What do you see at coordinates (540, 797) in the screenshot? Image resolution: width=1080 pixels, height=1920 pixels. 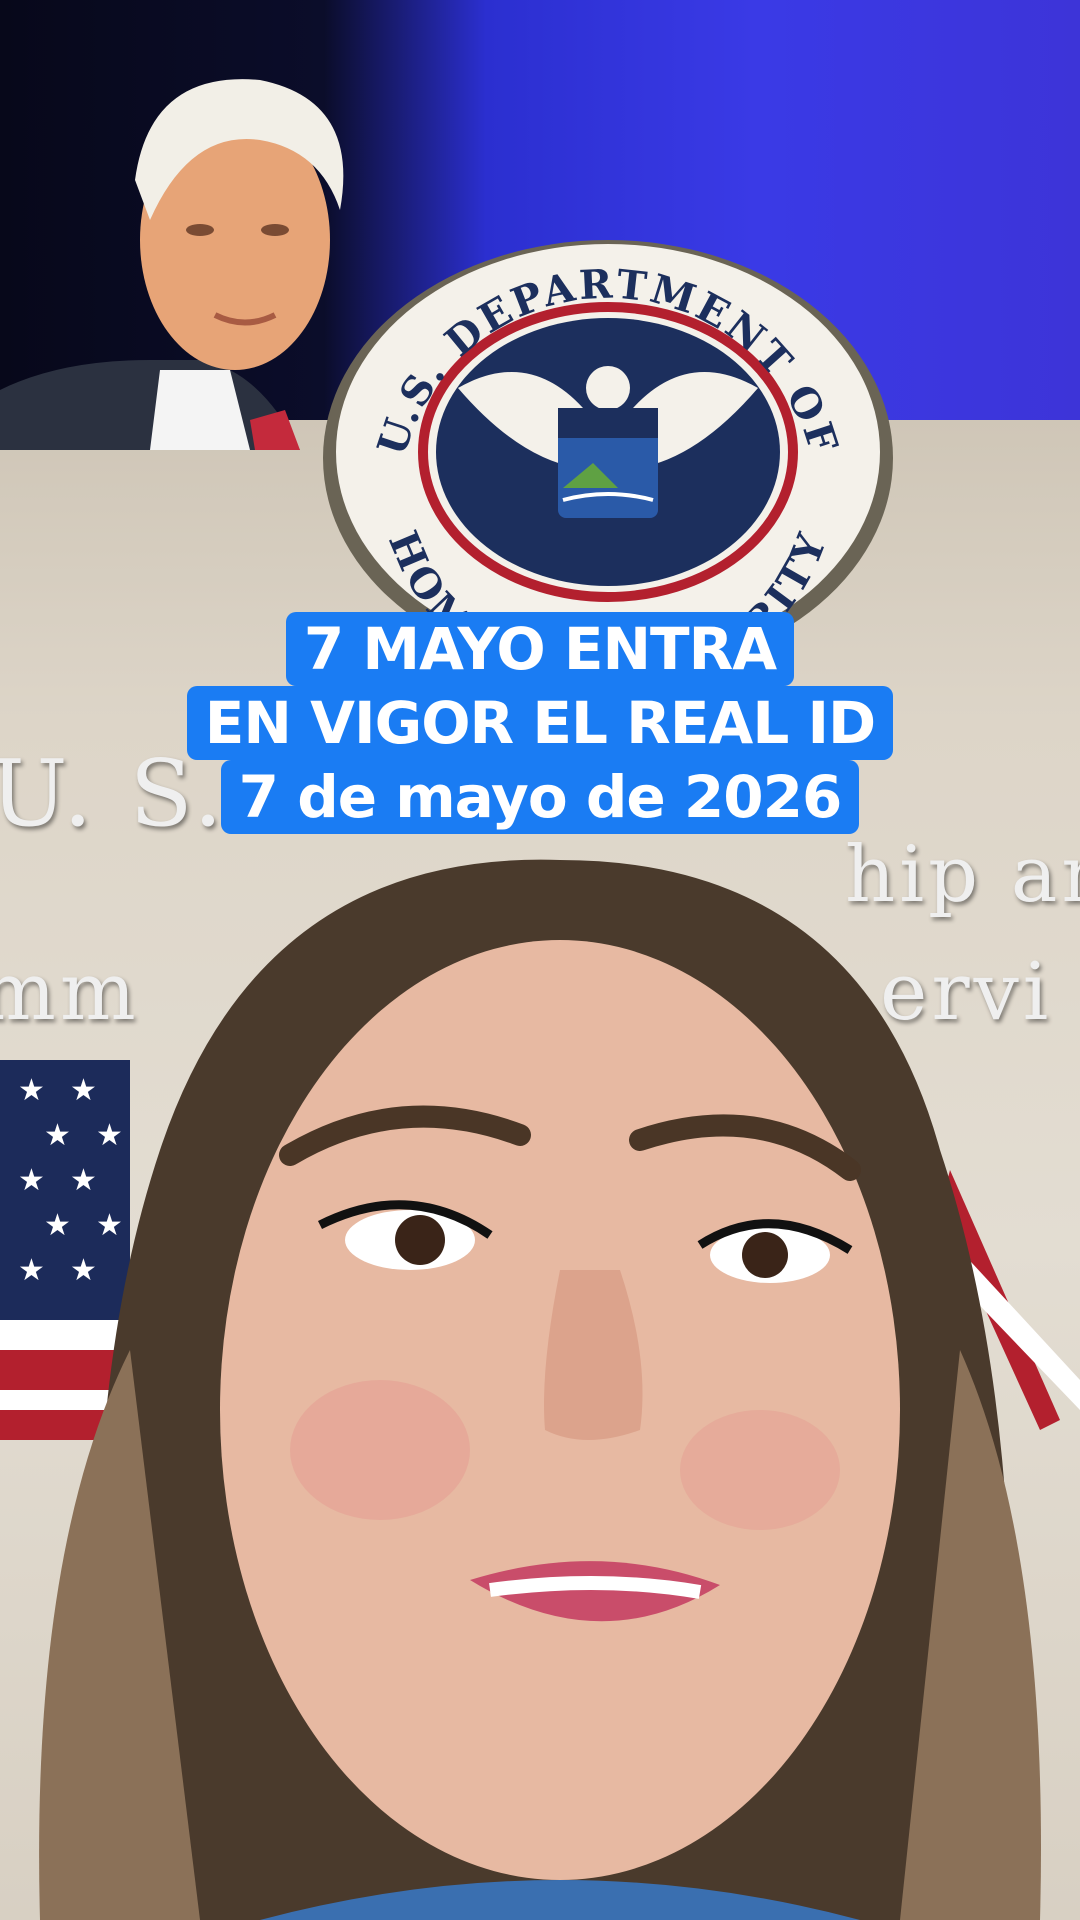 I see `caption-line-3: 7 de mayo de 2026` at bounding box center [540, 797].